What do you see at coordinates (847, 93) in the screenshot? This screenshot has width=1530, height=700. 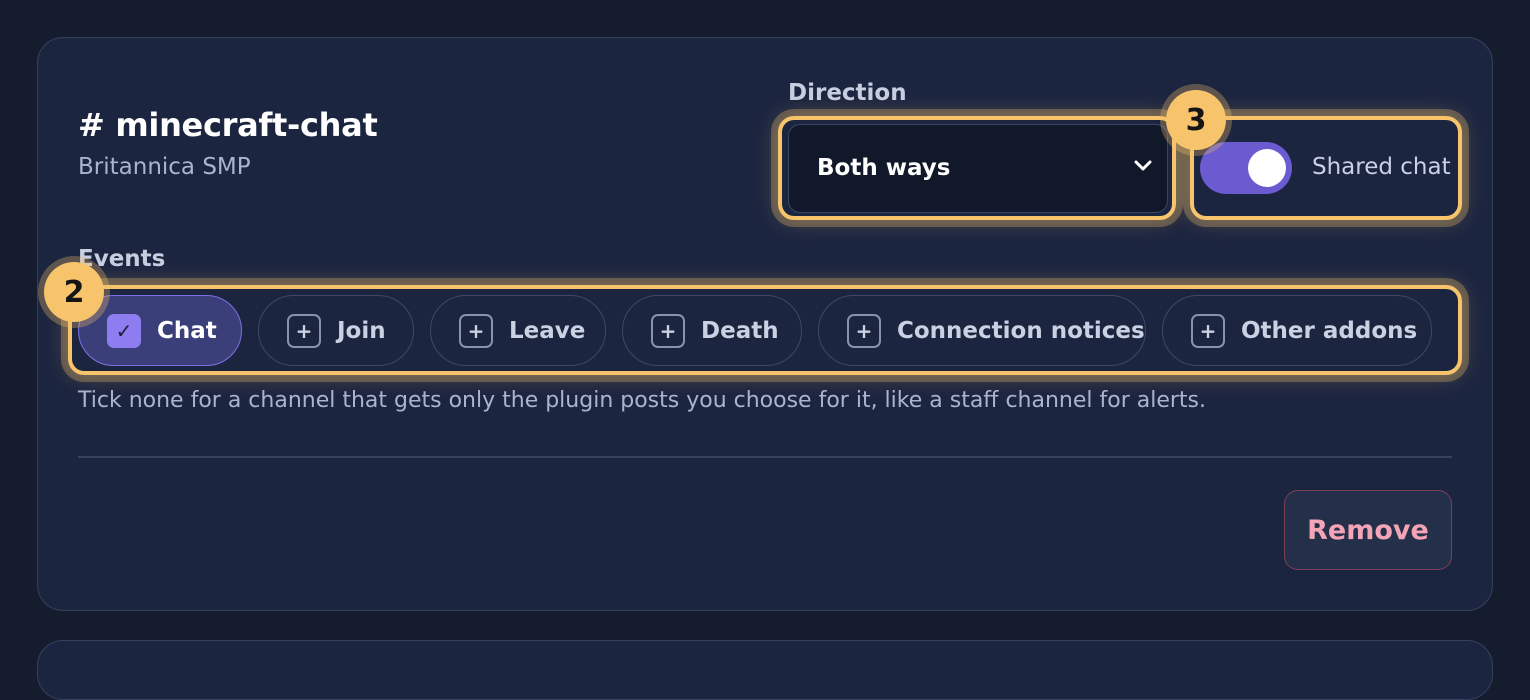 I see `direction-label: Direction` at bounding box center [847, 93].